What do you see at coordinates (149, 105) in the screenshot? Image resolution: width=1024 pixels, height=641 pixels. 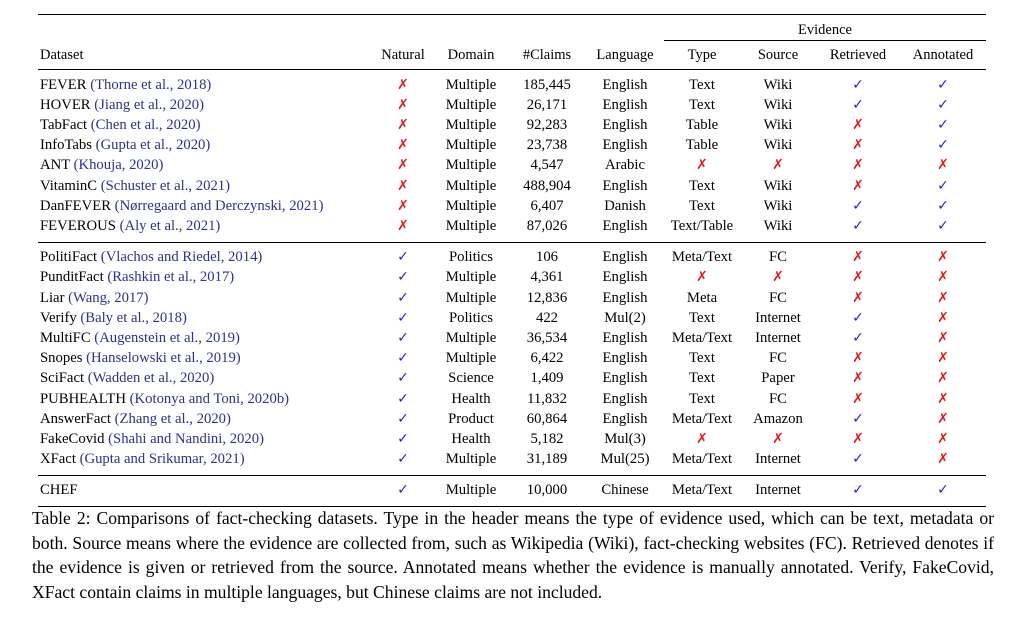 I see `citation-link: (Jiang et al., 2020)` at bounding box center [149, 105].